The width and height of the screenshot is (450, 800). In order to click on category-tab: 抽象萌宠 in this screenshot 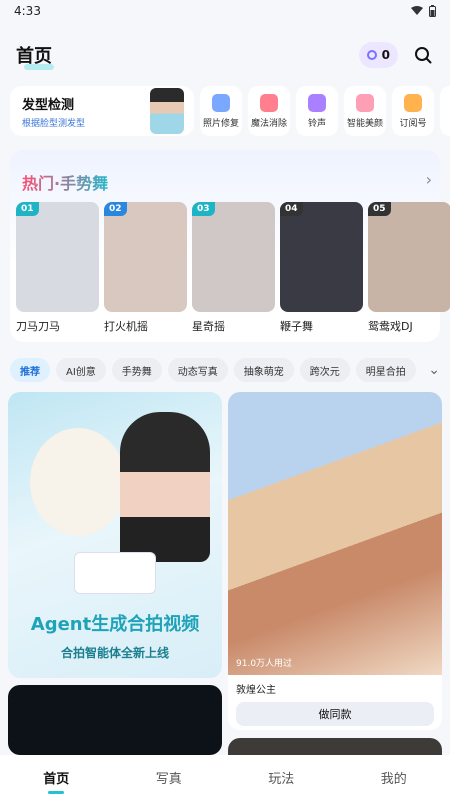, I will do `click(263, 370)`.